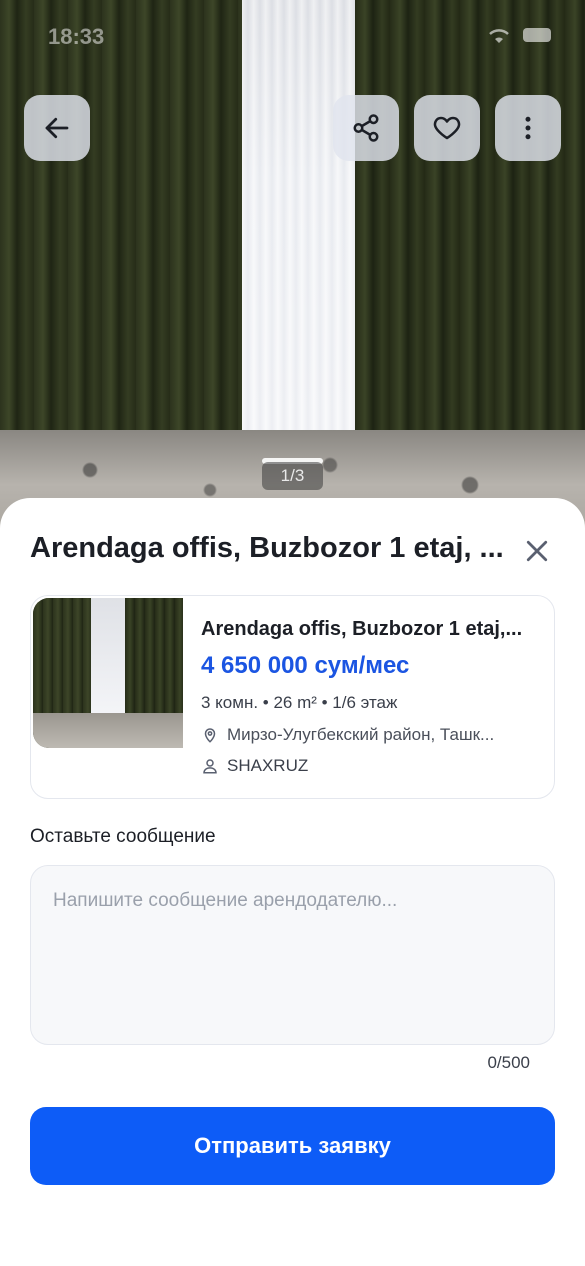 This screenshot has height=1266, width=585. I want to click on gallery-counter: 1/3, so click(292, 476).